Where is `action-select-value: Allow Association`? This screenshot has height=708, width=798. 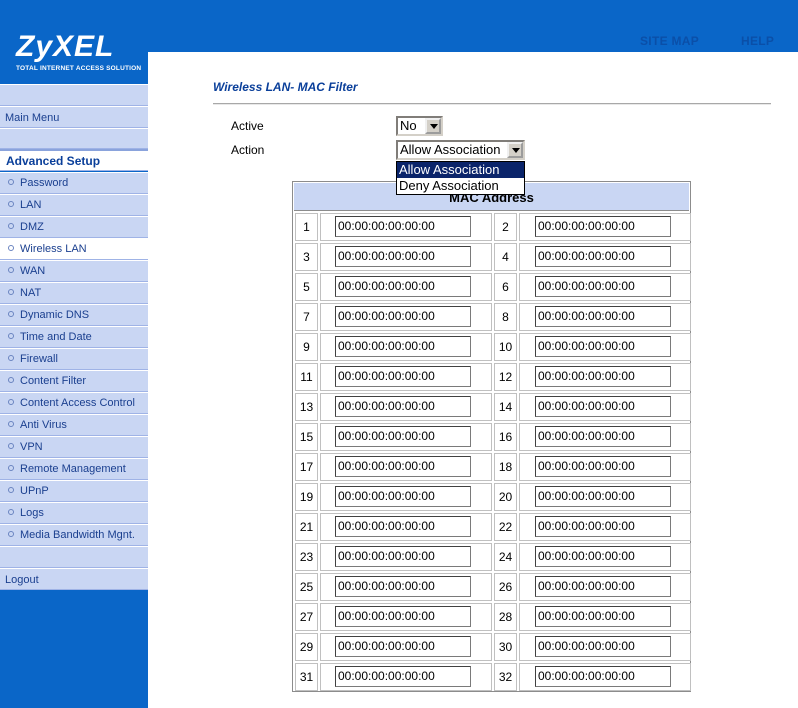
action-select-value: Allow Association is located at coordinates (450, 149).